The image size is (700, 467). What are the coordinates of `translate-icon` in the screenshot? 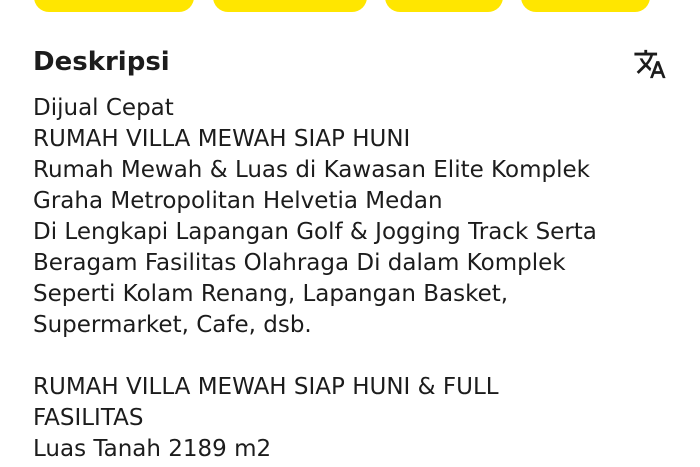 It's located at (650, 64).